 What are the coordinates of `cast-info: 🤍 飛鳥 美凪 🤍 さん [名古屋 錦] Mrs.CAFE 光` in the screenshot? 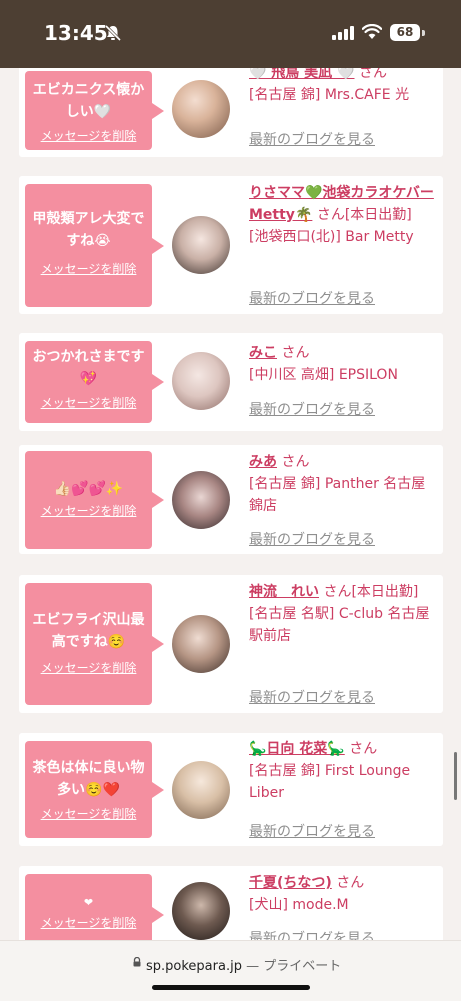 It's located at (344, 87).